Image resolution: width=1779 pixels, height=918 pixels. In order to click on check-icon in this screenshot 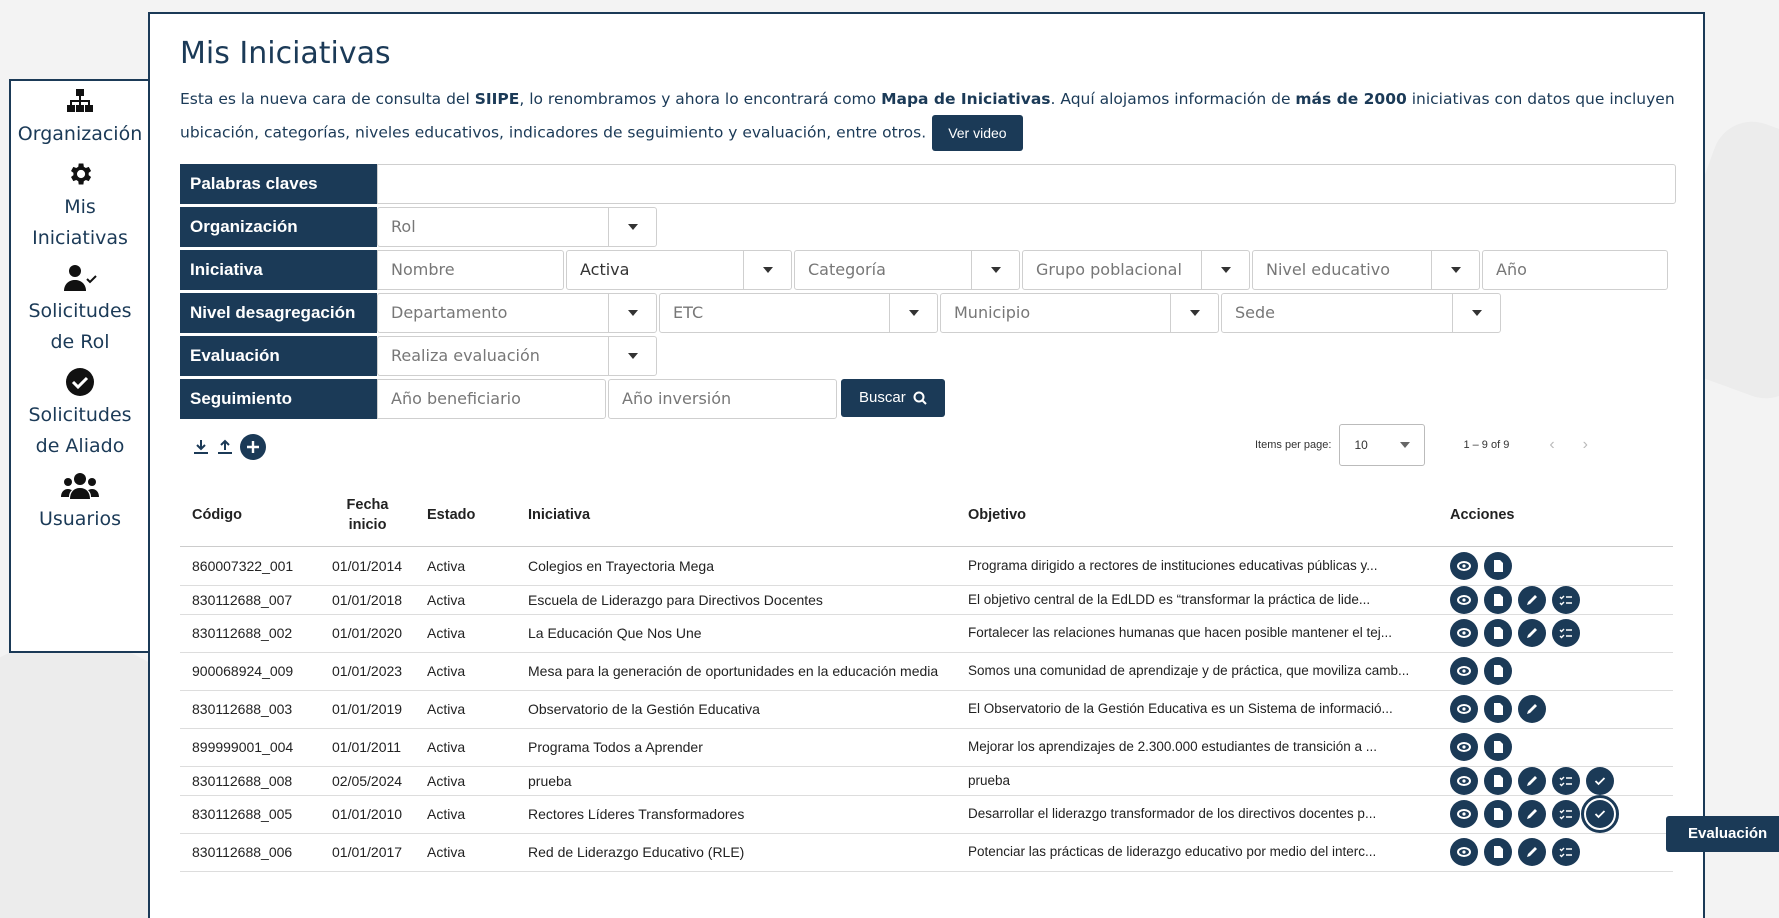, I will do `click(1600, 814)`.